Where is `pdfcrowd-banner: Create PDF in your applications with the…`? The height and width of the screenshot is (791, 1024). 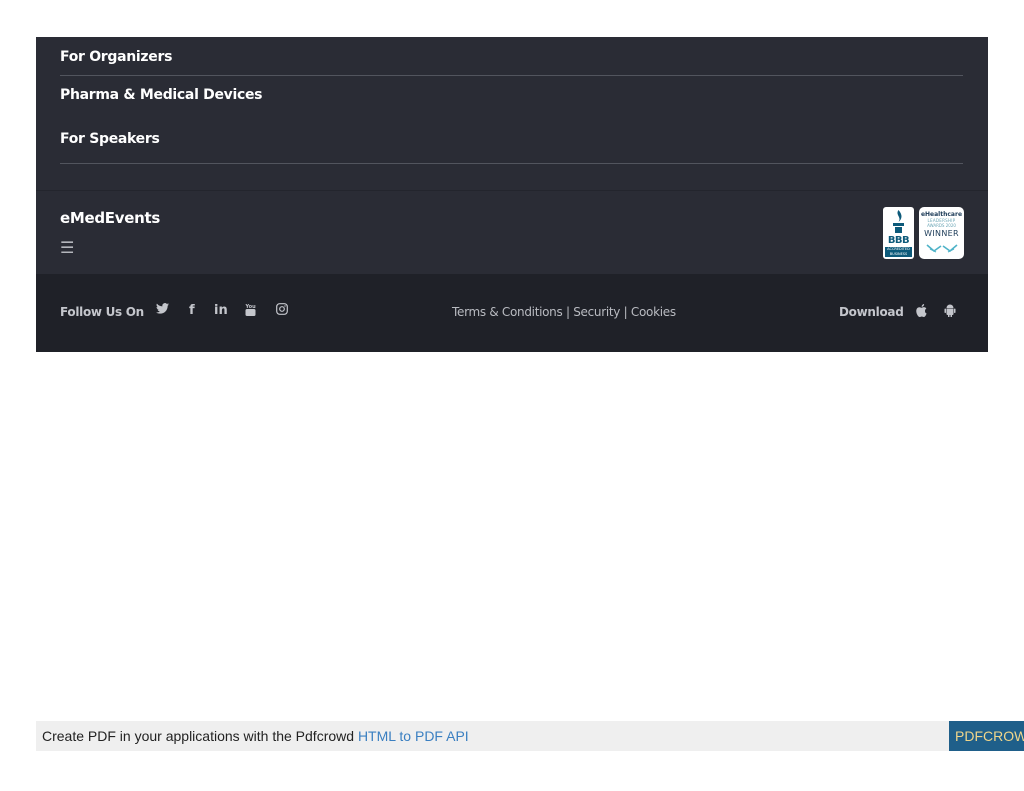
pdfcrowd-banner: Create PDF in your applications with the… is located at coordinates (530, 736).